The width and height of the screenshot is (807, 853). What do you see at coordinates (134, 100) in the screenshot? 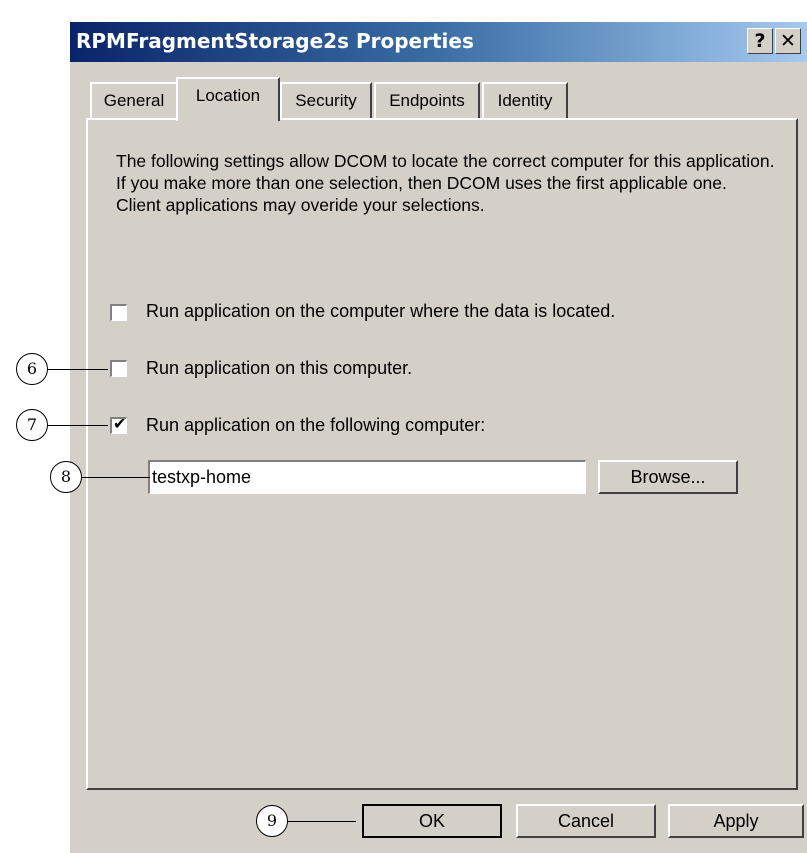
I see `tab-general: General` at bounding box center [134, 100].